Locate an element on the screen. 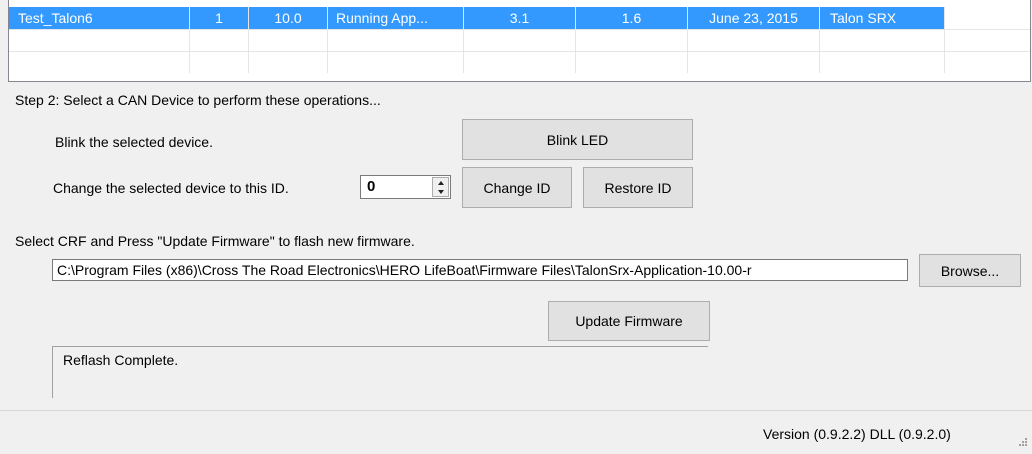 The image size is (1032, 454). resize-grip-icon is located at coordinates (1022, 442).